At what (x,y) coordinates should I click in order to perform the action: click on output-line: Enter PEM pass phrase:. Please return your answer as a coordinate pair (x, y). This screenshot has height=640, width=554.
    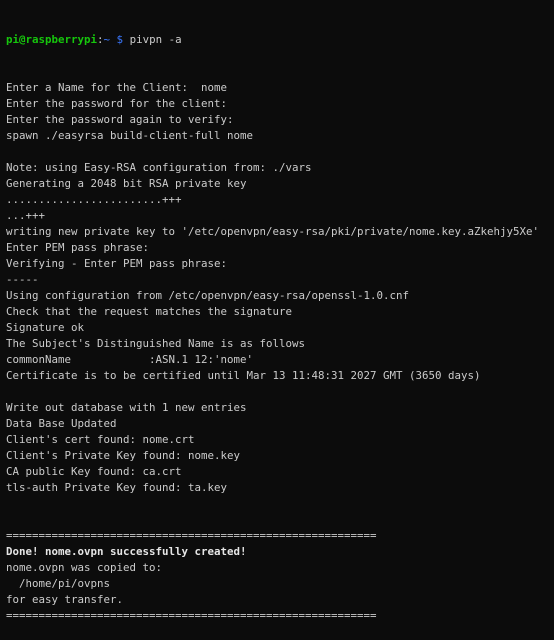
    Looking at the image, I should click on (78, 247).